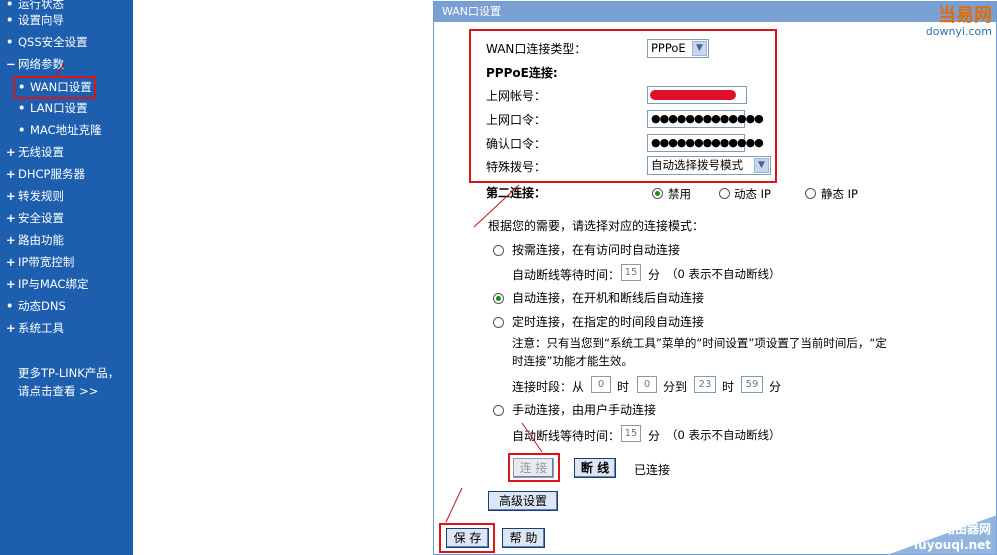 The width and height of the screenshot is (997, 555). I want to click on sidebar-item-label: LAN口设置, so click(59, 108).